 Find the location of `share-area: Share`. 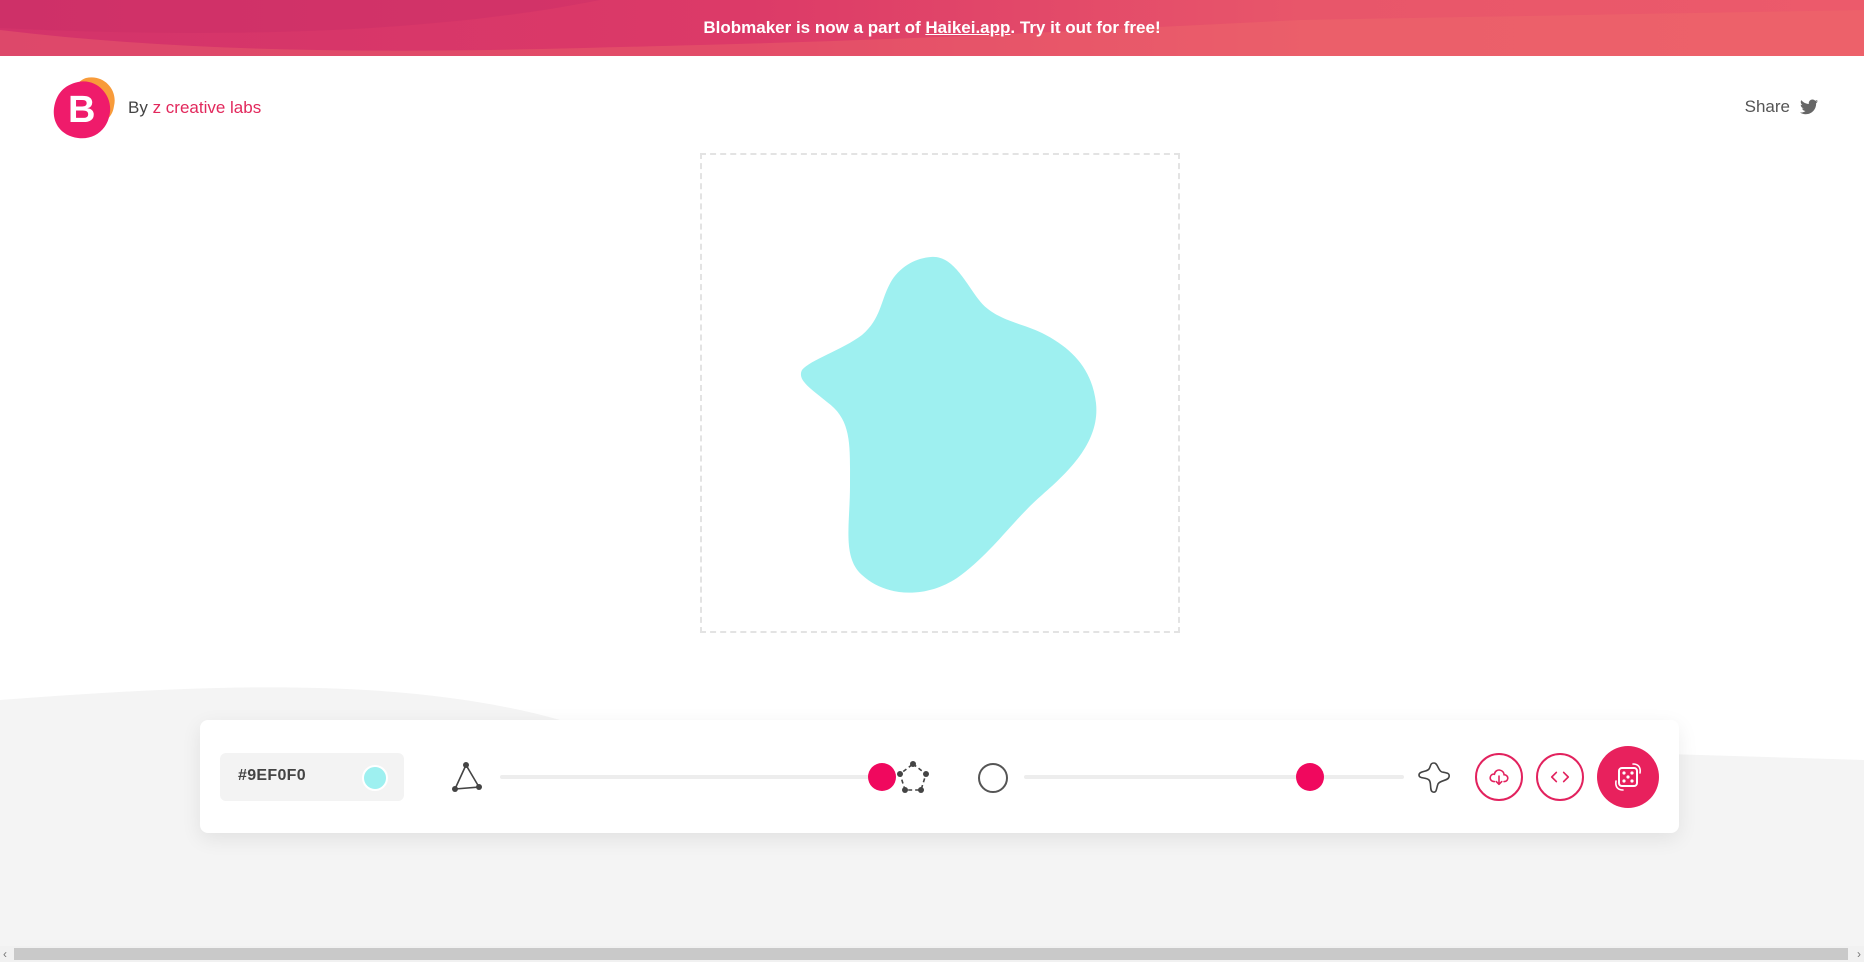

share-area: Share is located at coordinates (1781, 107).